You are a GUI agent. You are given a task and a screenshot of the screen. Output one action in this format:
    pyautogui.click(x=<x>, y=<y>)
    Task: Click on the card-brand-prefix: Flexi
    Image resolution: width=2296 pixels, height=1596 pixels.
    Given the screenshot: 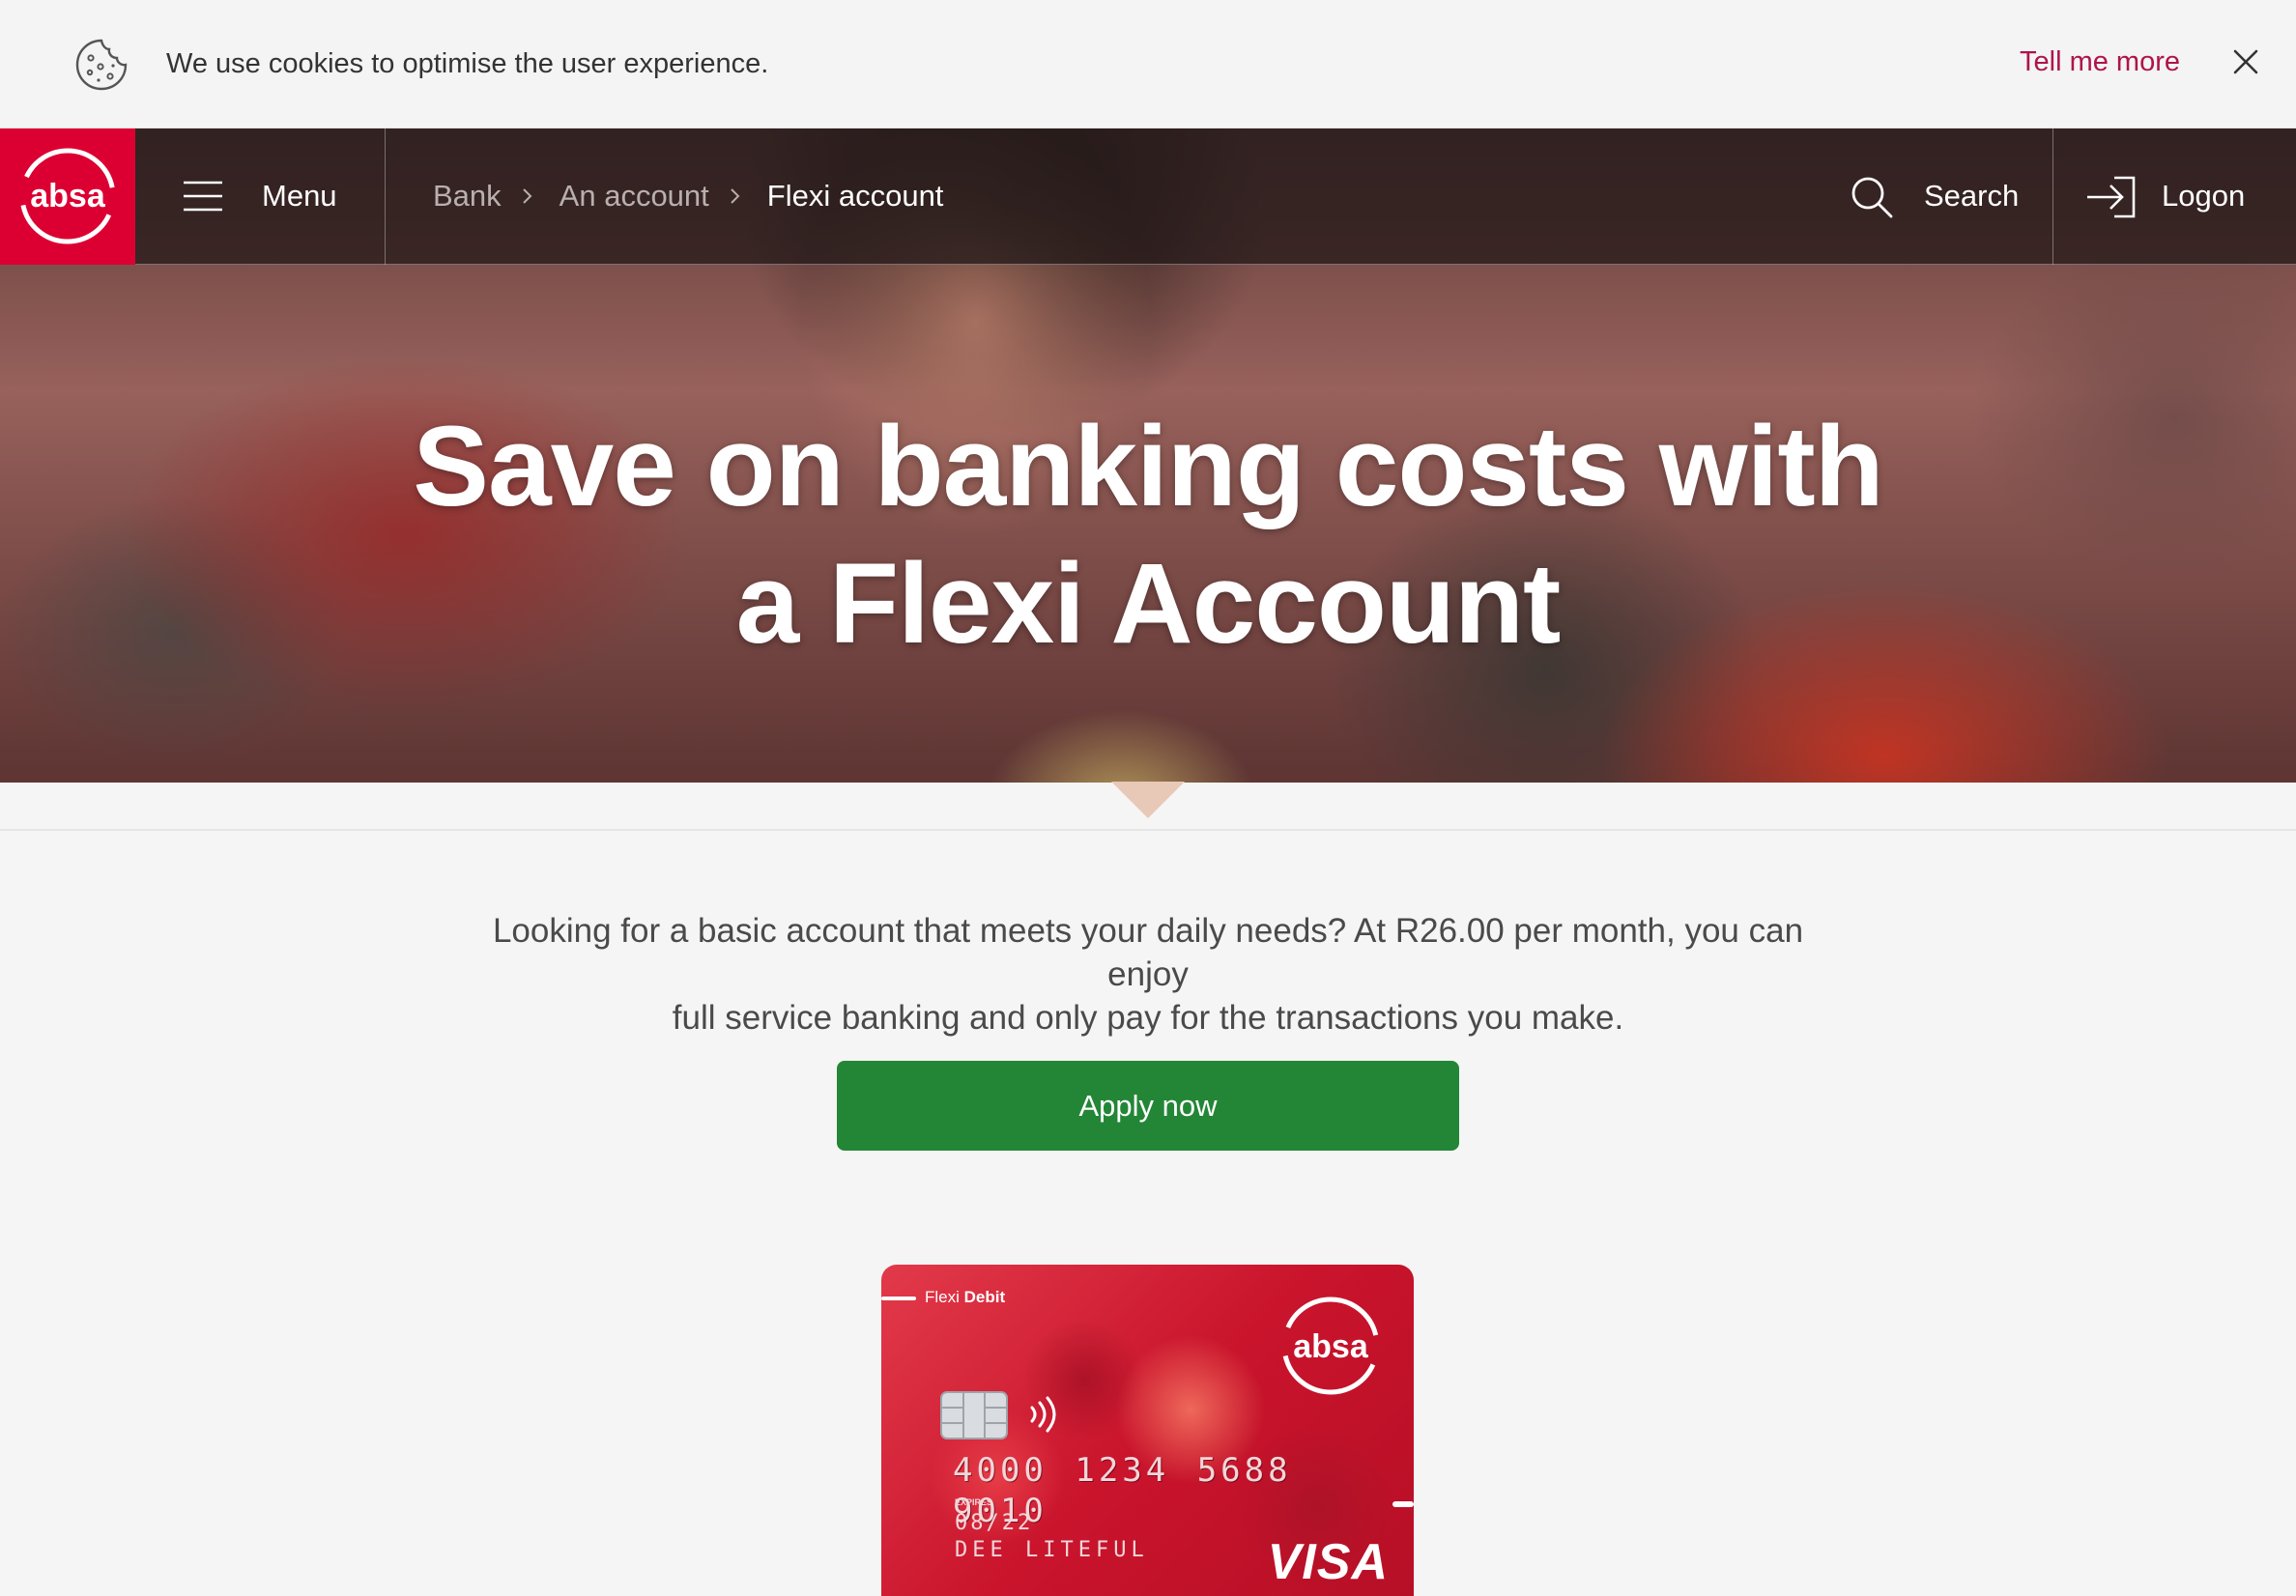 What is the action you would take?
    pyautogui.click(x=942, y=1297)
    